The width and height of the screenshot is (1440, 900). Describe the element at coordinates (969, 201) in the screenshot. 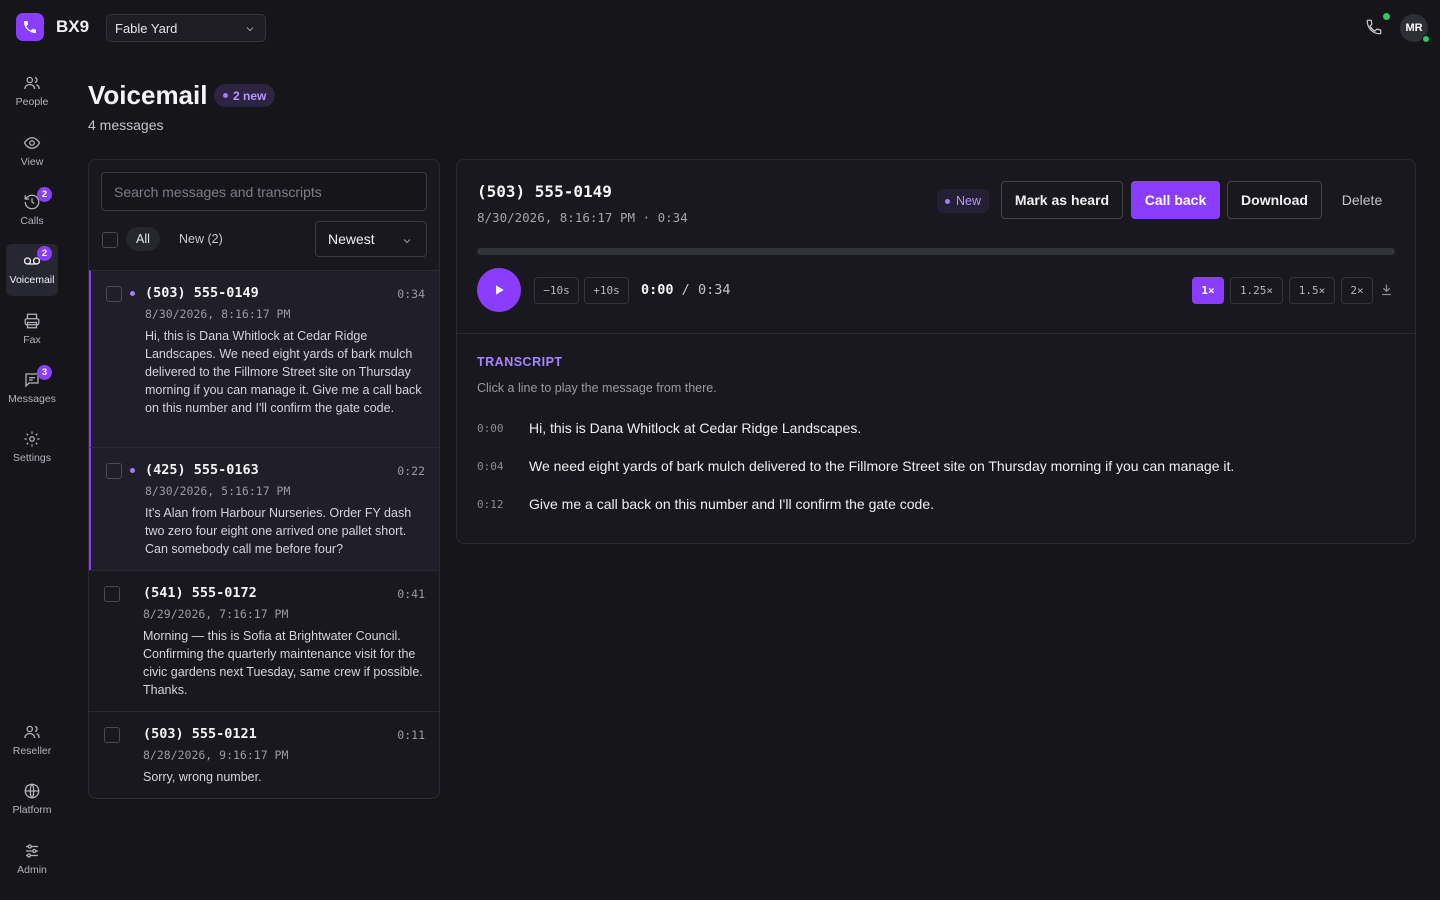

I see `status-label: New` at that location.